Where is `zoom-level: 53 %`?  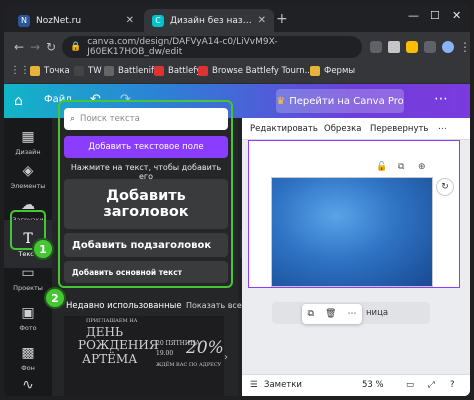 zoom-level: 53 % is located at coordinates (373, 385).